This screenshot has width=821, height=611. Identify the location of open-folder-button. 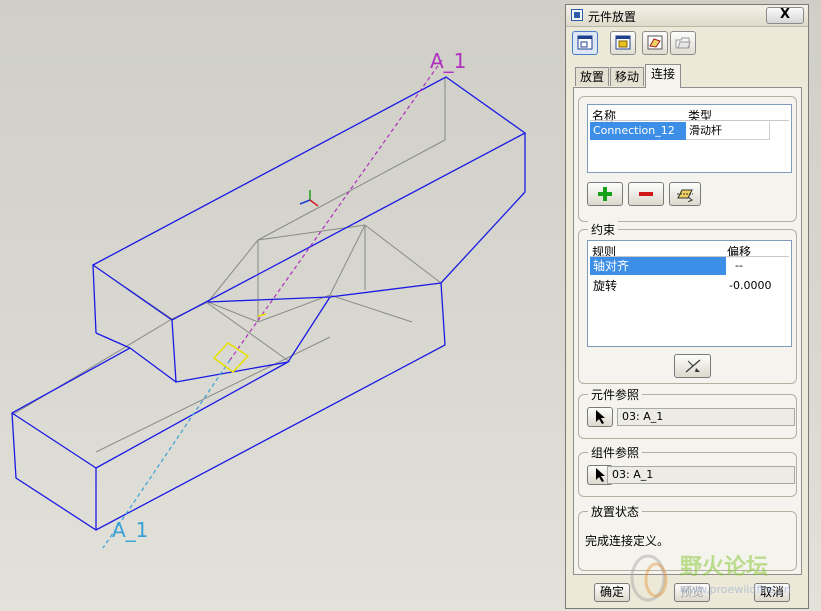
(683, 43).